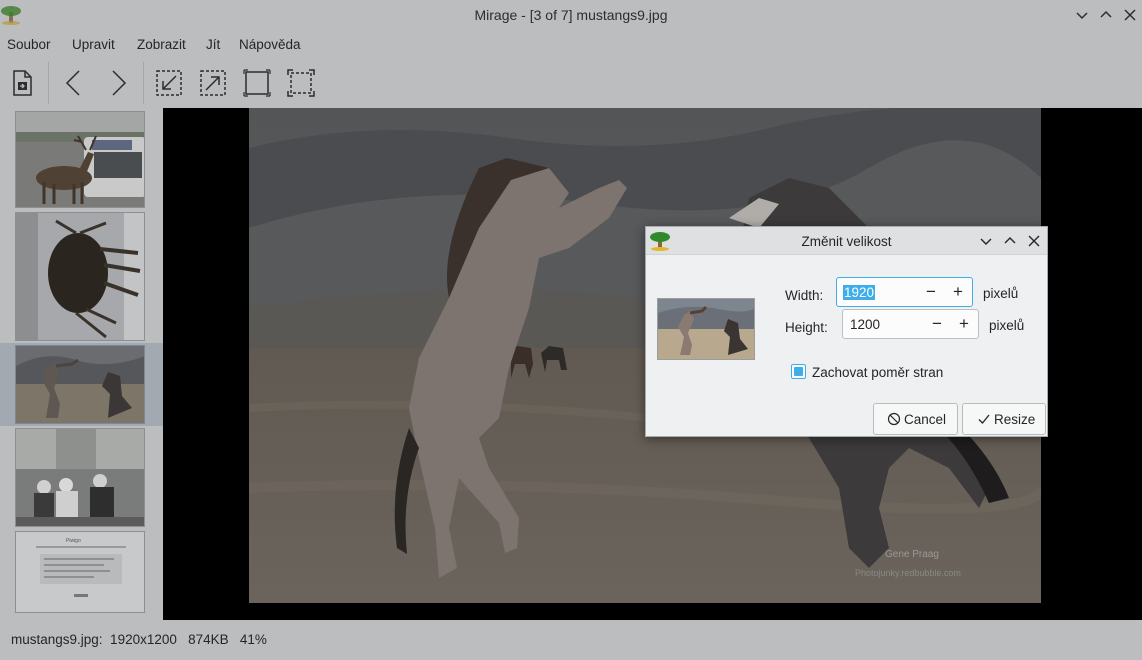 This screenshot has width=1142, height=660. What do you see at coordinates (877, 372) in the screenshot?
I see `keep-ratio-label: Zachovat poměr stran` at bounding box center [877, 372].